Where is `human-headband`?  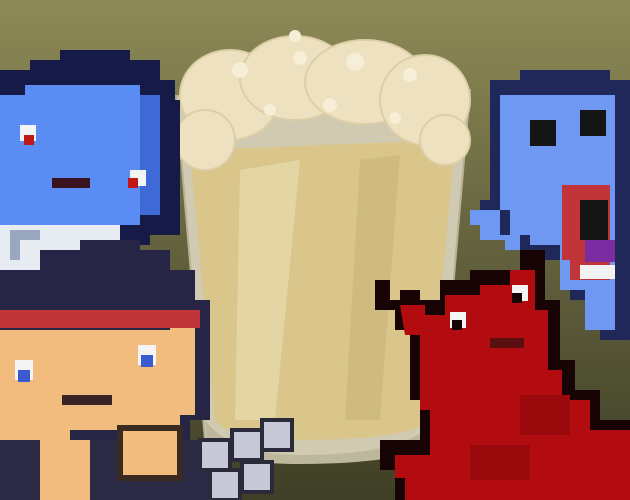 human-headband is located at coordinates (100, 319).